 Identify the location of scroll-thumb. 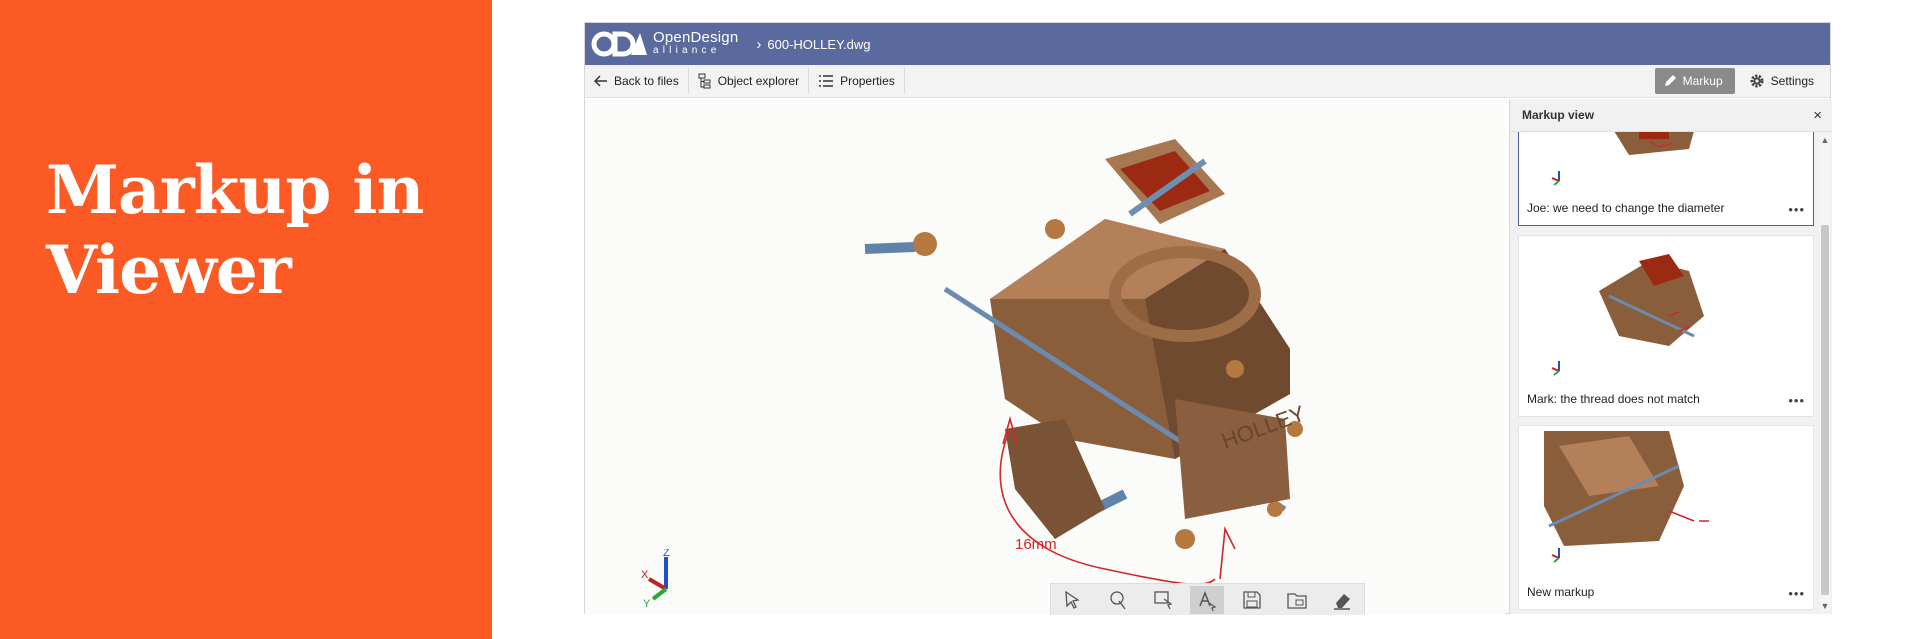
(1825, 410).